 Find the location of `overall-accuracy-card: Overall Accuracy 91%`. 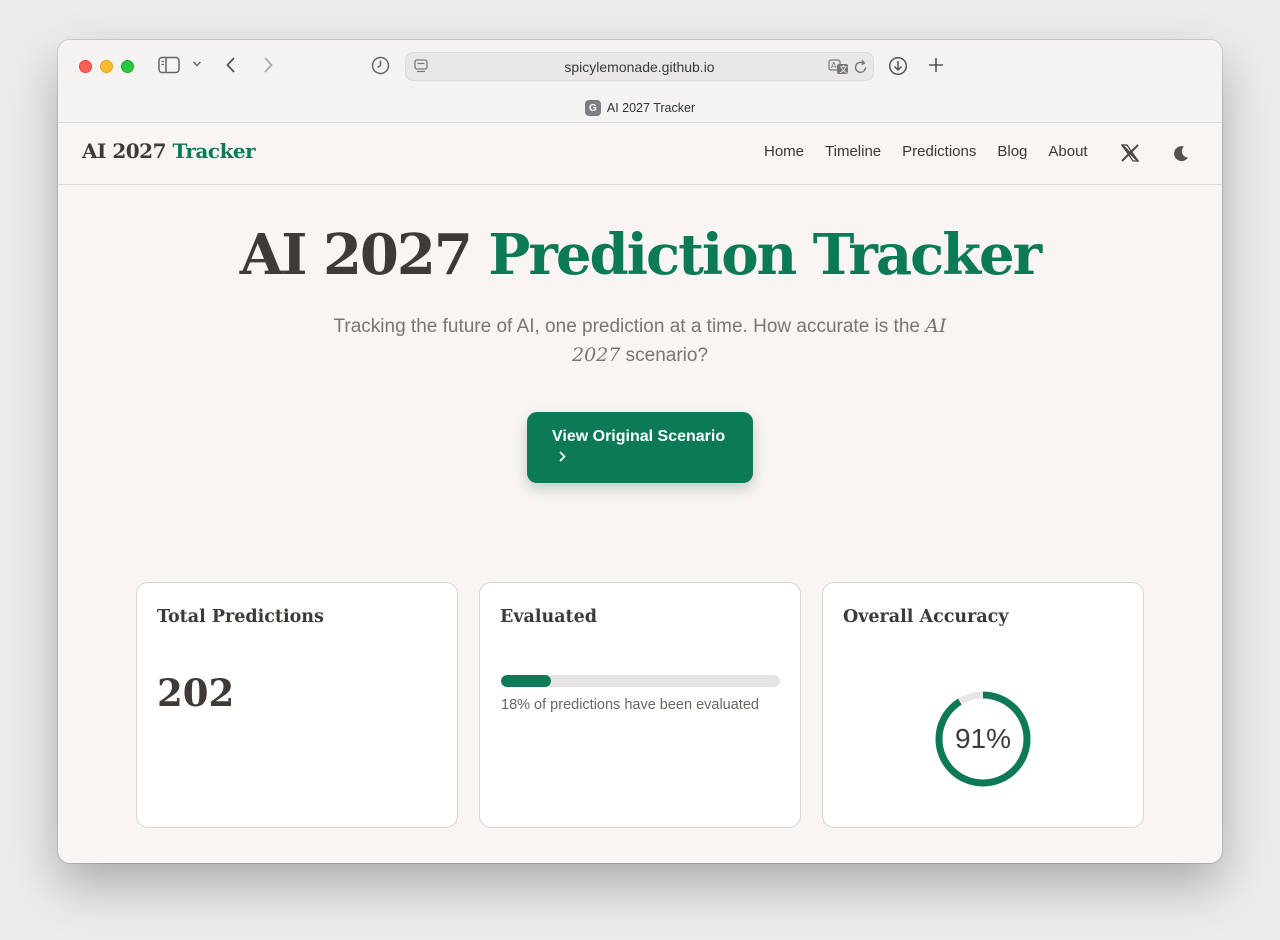

overall-accuracy-card: Overall Accuracy 91% is located at coordinates (983, 705).